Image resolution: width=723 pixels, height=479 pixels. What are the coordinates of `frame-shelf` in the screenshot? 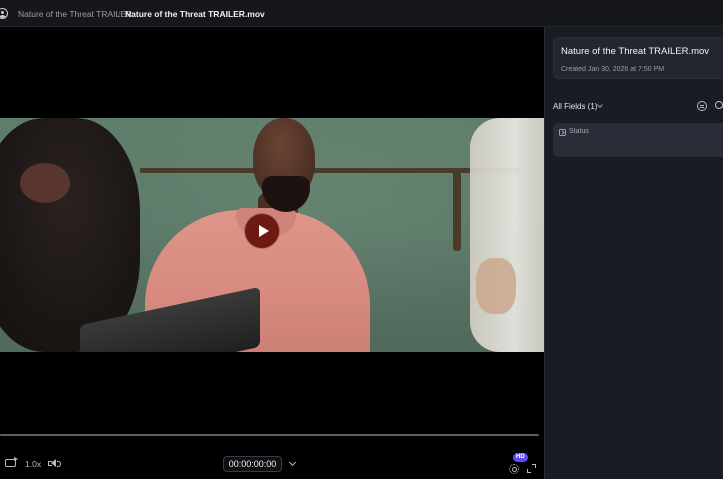 It's located at (330, 170).